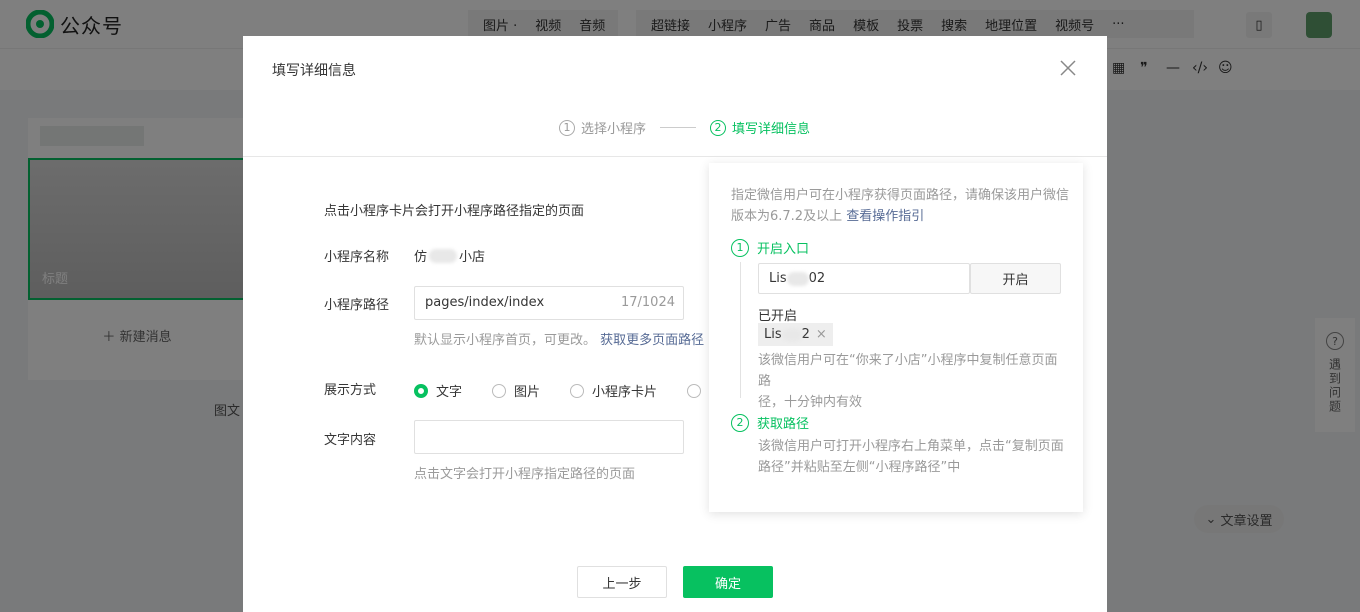 This screenshot has width=1360, height=612. I want to click on popover-step-1-title: 开启入口, so click(783, 249).